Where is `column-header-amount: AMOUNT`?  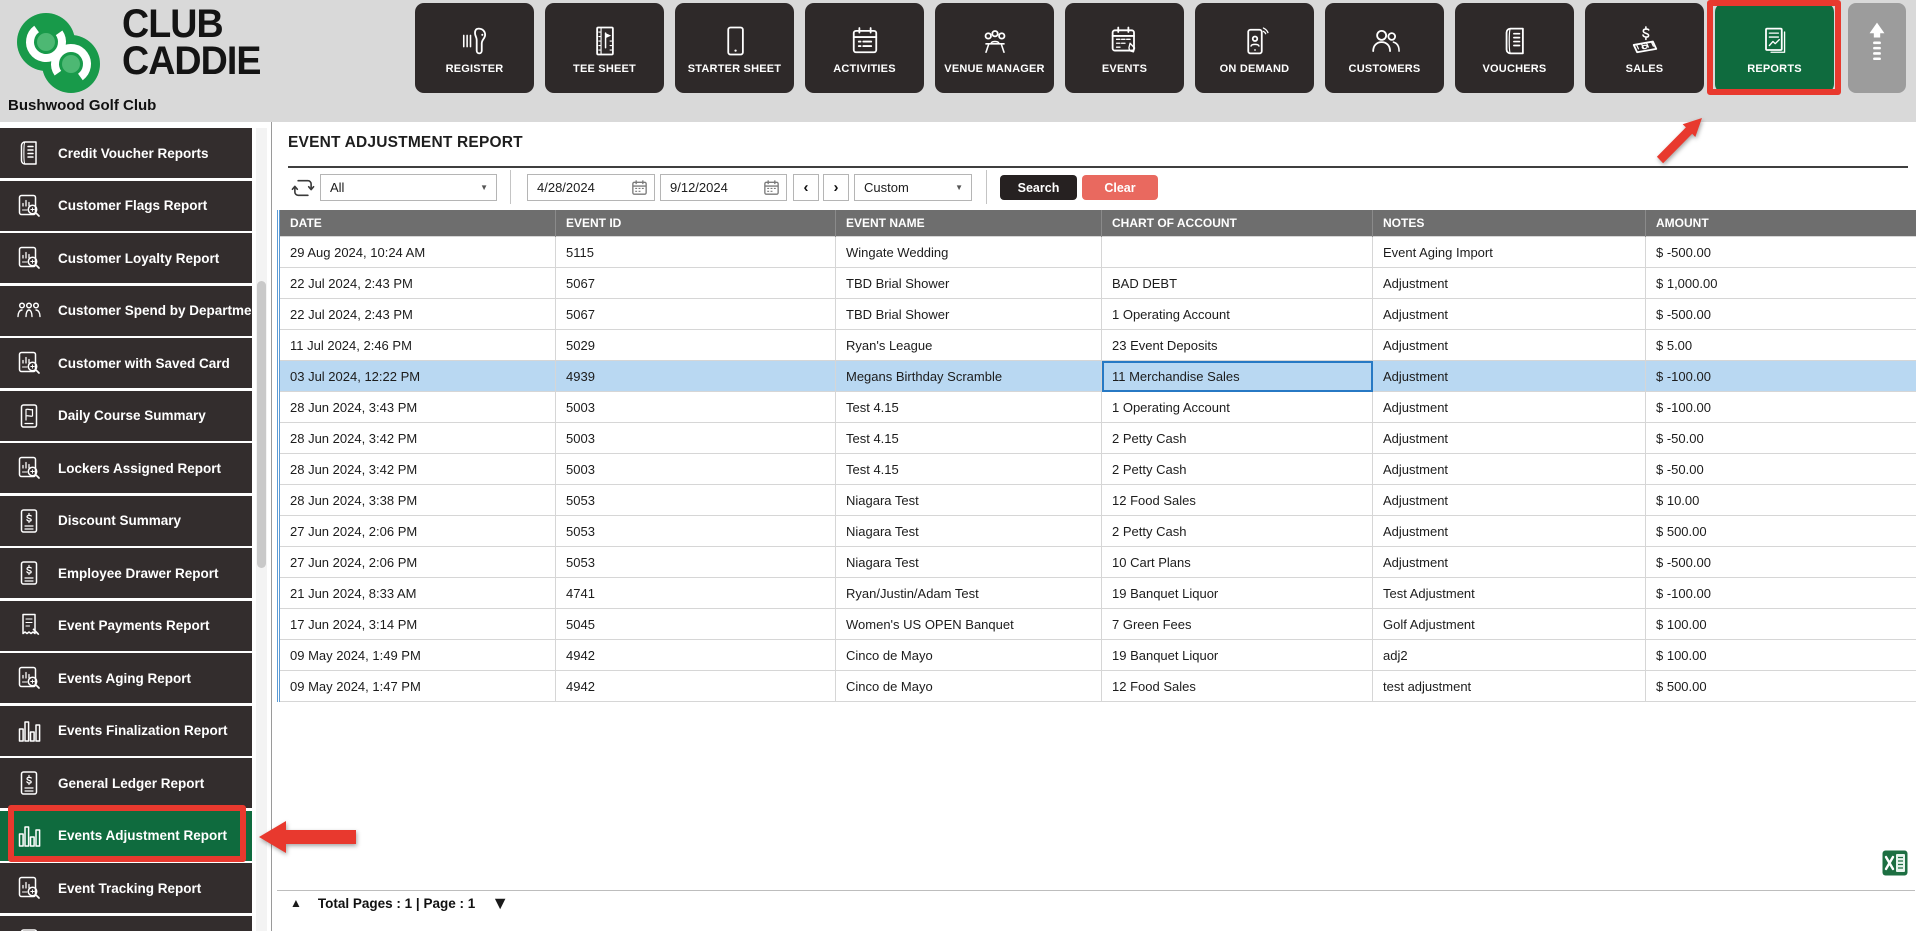
column-header-amount: AMOUNT is located at coordinates (1780, 223).